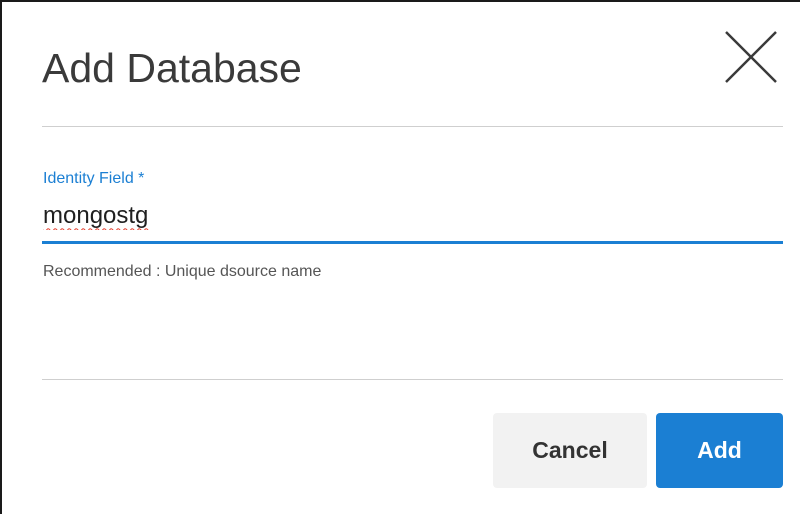 Image resolution: width=800 pixels, height=514 pixels. I want to click on close-button, so click(751, 57).